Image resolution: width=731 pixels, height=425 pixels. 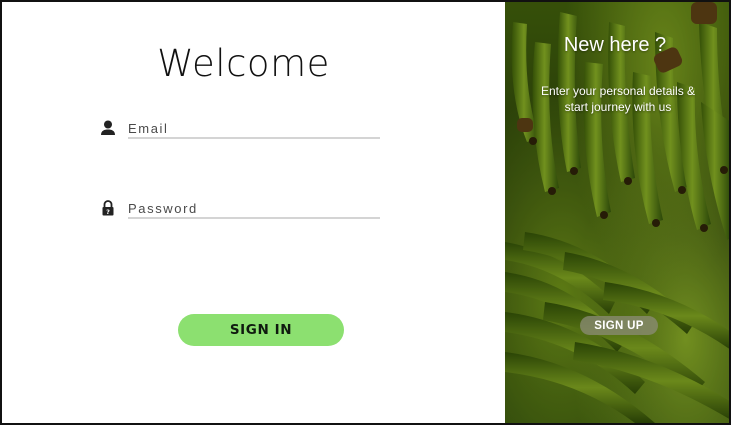 What do you see at coordinates (619, 325) in the screenshot?
I see `sign-up-button: SIGN UP` at bounding box center [619, 325].